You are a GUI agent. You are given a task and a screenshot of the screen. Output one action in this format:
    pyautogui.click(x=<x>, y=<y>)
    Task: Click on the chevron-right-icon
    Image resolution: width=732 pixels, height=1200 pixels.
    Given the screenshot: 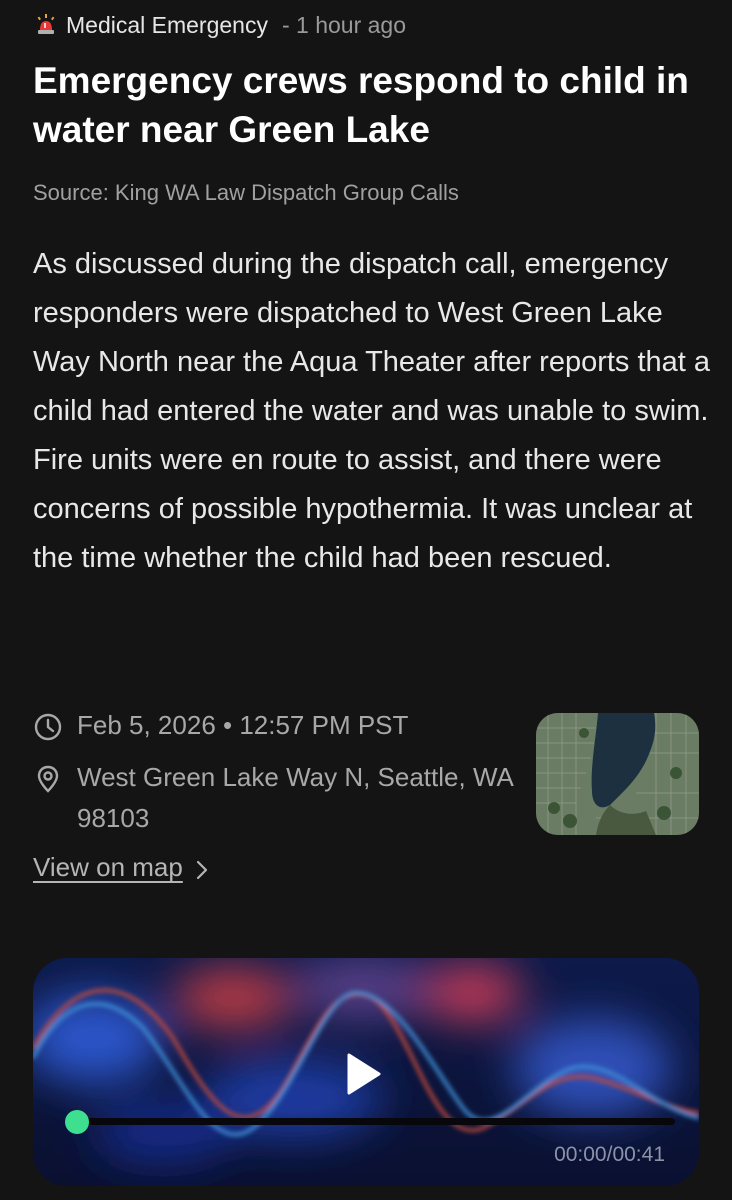 What is the action you would take?
    pyautogui.click(x=202, y=868)
    